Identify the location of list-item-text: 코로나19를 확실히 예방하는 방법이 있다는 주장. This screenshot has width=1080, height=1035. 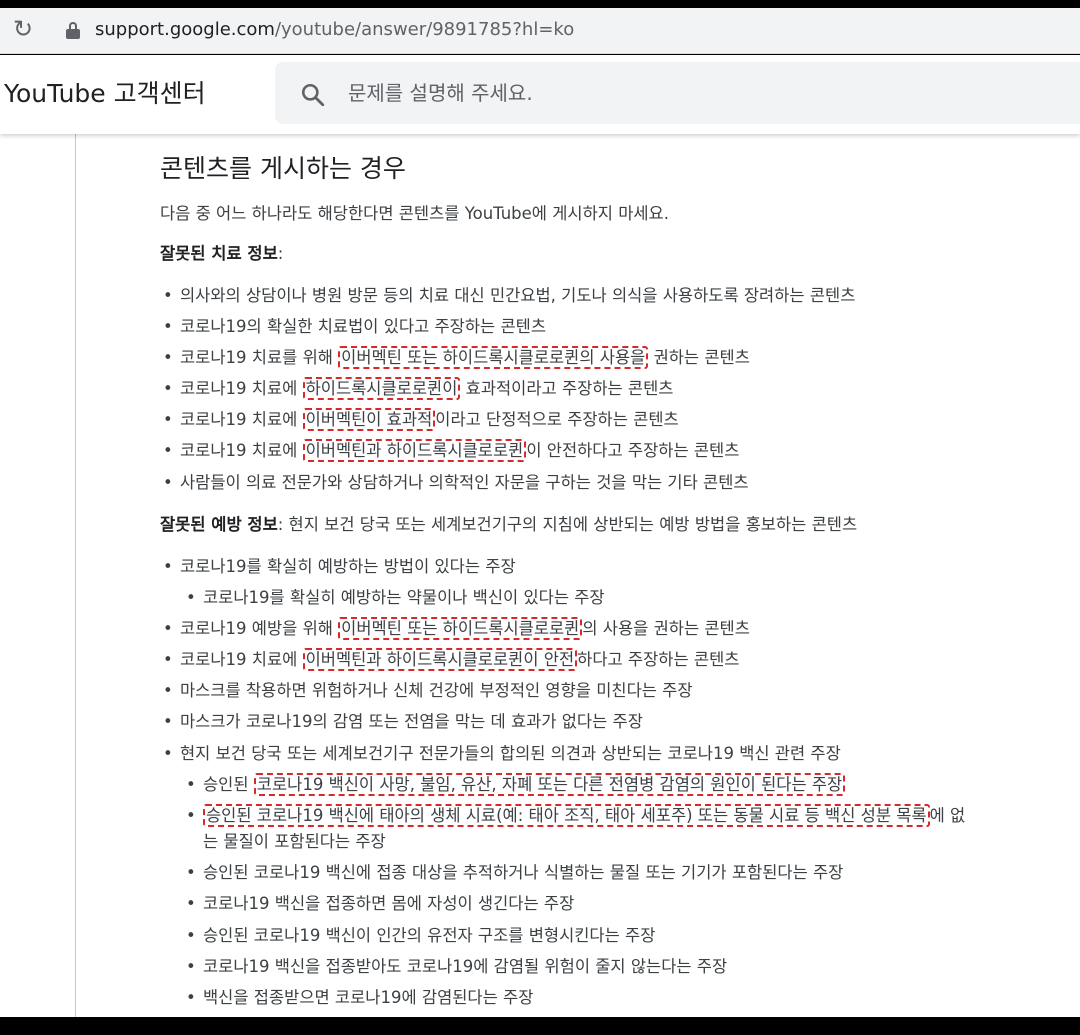
(348, 566).